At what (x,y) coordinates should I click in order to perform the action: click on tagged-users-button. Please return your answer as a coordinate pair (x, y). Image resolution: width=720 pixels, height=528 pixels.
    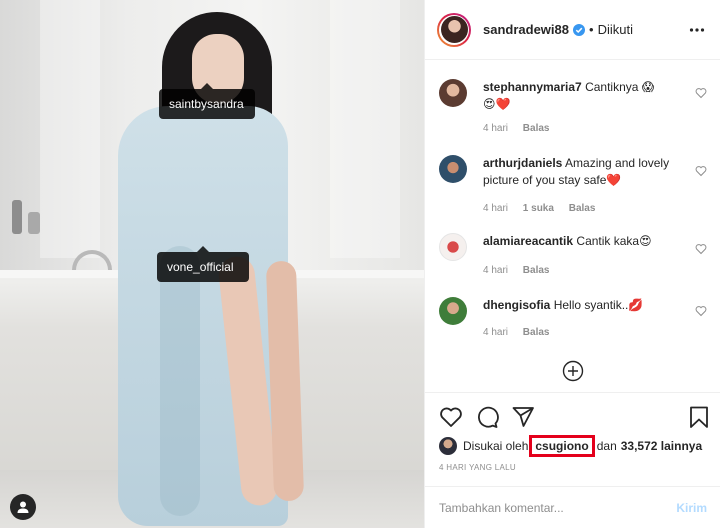
    Looking at the image, I should click on (23, 507).